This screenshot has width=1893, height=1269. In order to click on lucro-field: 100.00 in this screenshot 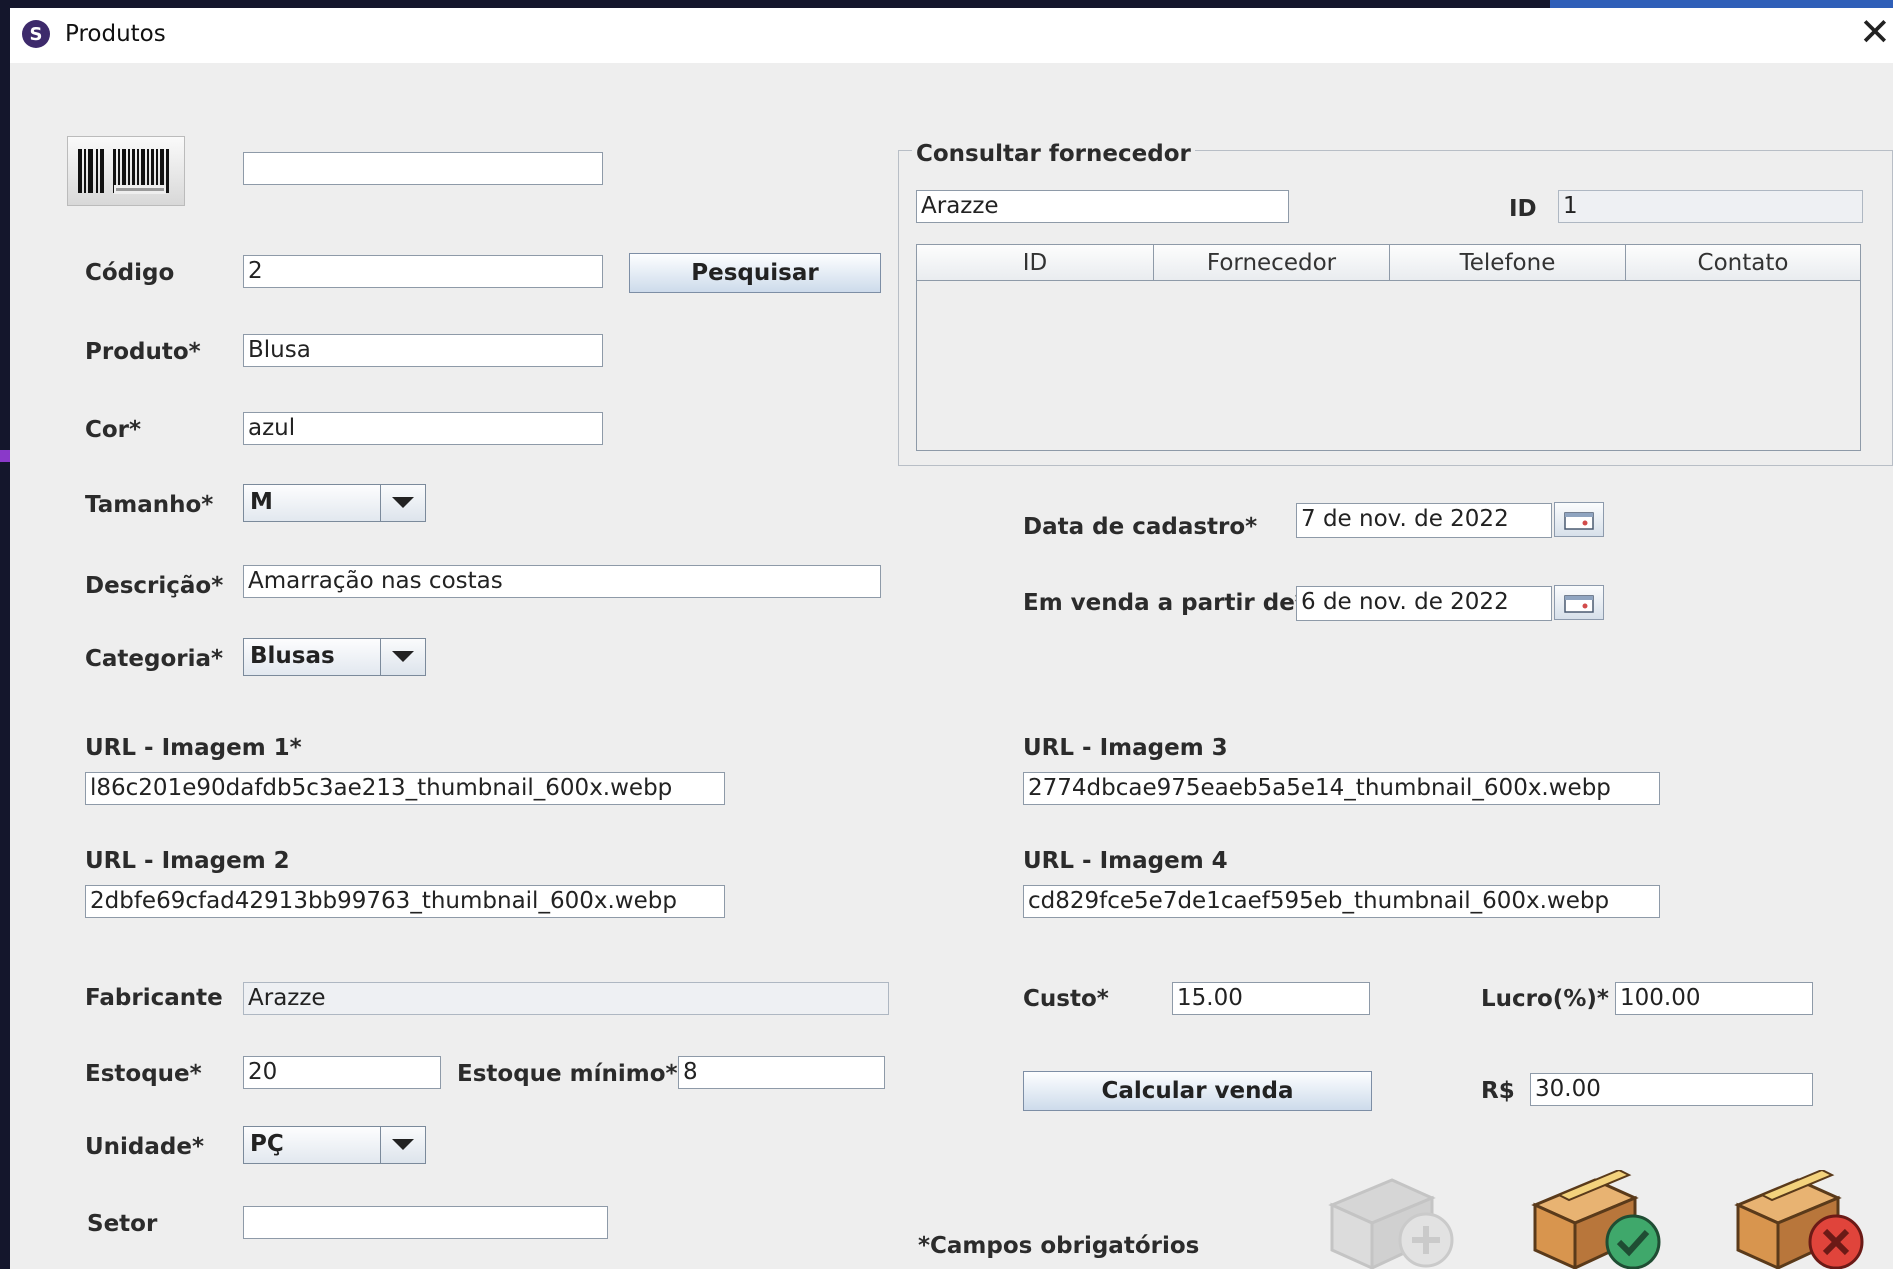, I will do `click(1714, 998)`.